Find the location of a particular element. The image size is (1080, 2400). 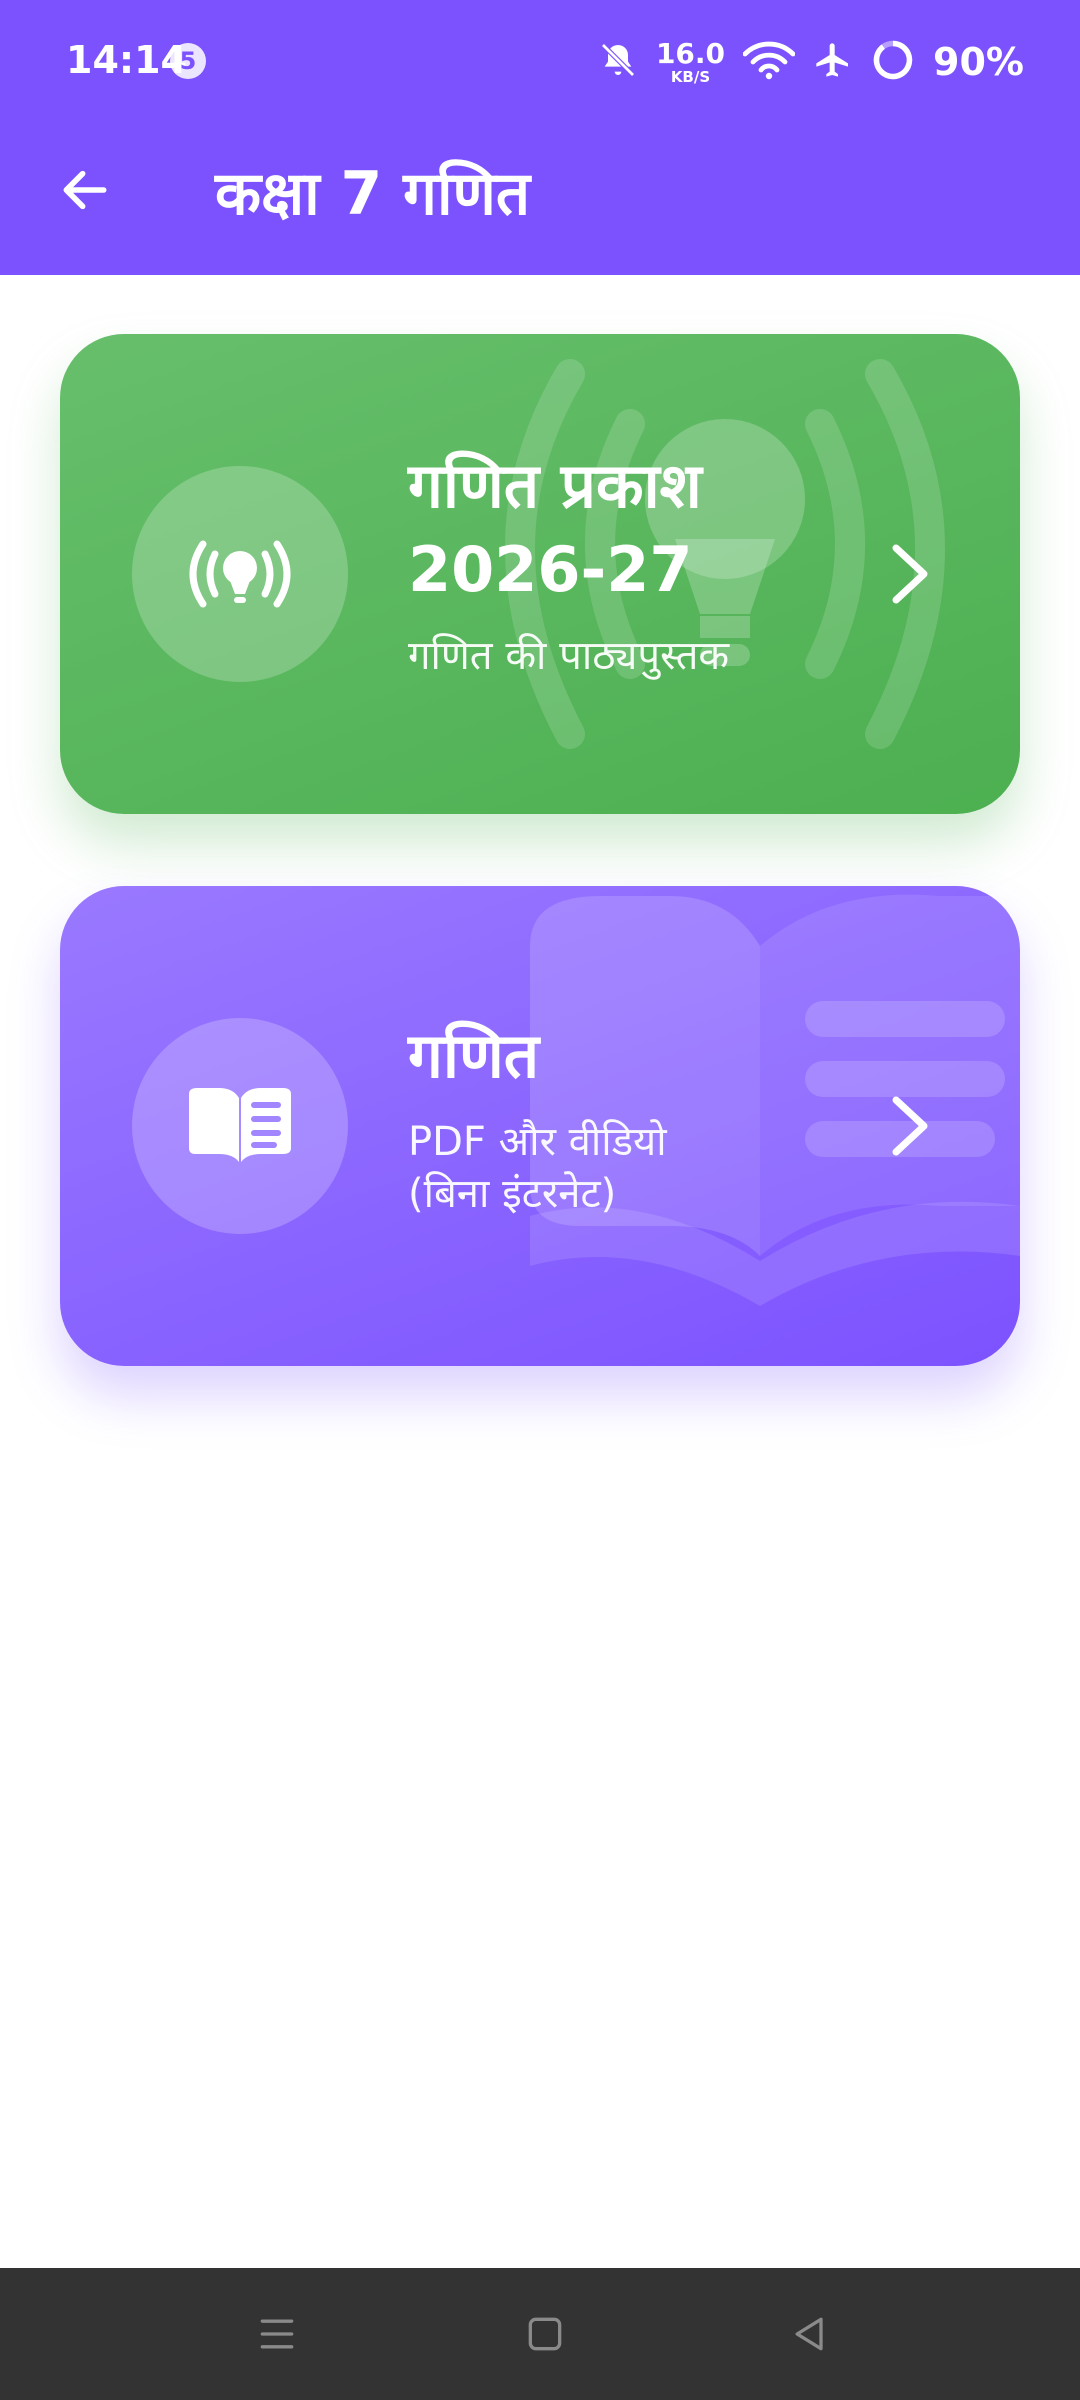

card-text: गणित प्रकाश 2026-27 गणित की पाठ्यपुस्तक is located at coordinates (648, 563).